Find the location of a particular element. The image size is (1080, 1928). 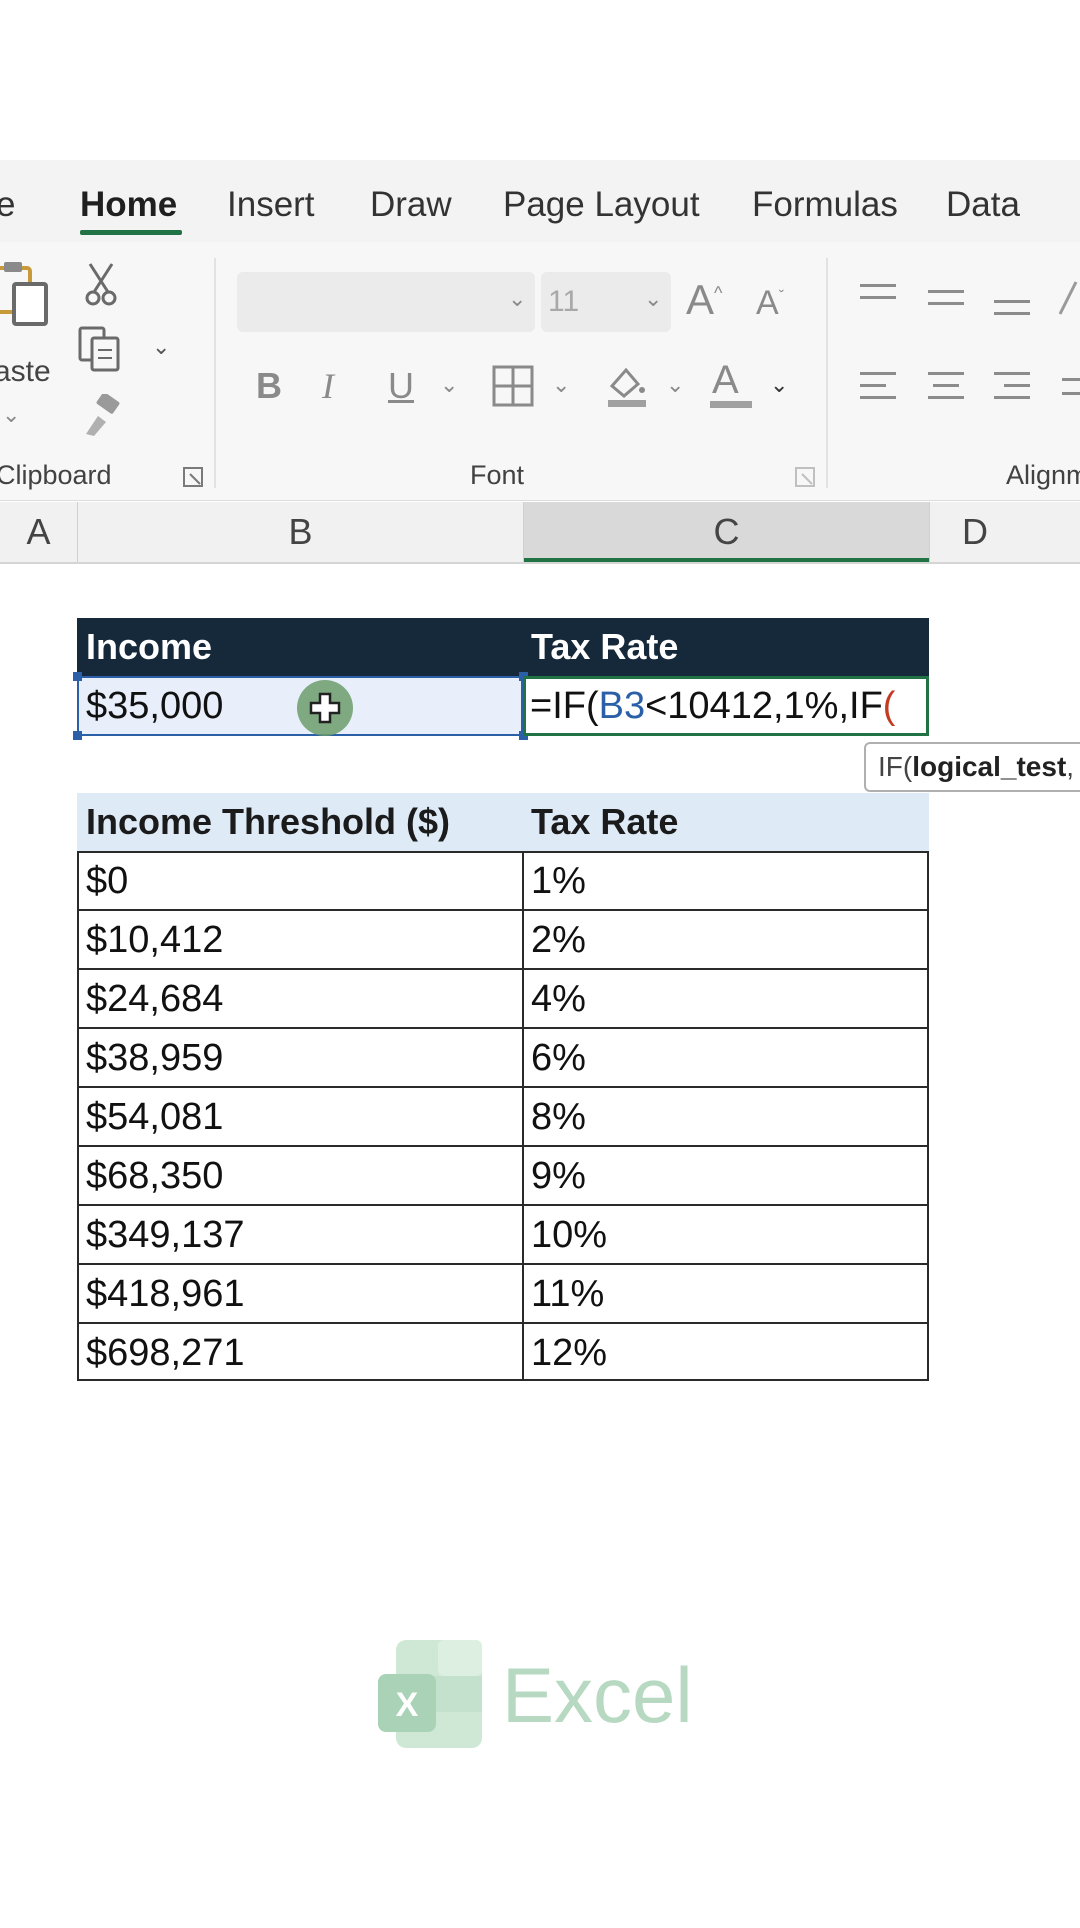

function-tooltip: IF(logical_test, is located at coordinates (972, 767).